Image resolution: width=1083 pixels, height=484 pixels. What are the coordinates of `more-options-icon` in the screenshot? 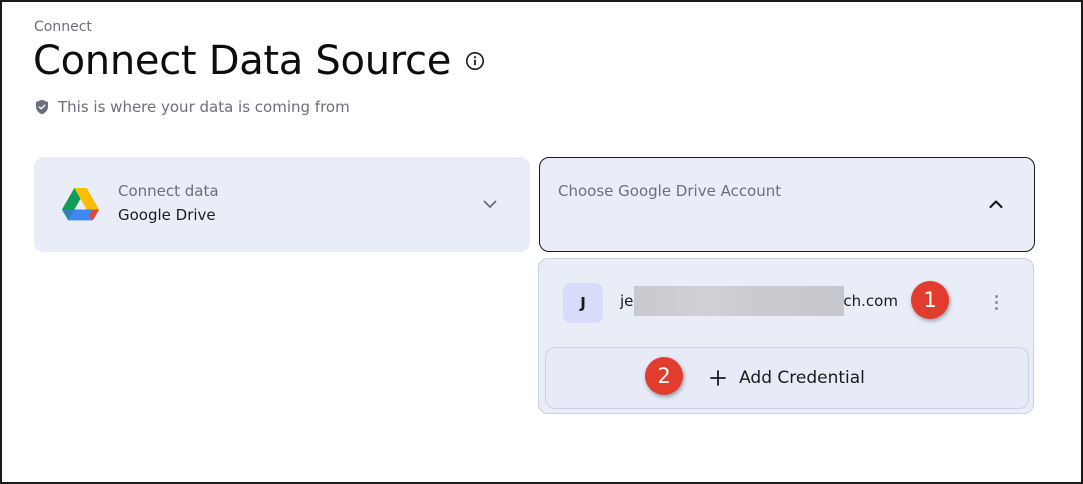 It's located at (996, 302).